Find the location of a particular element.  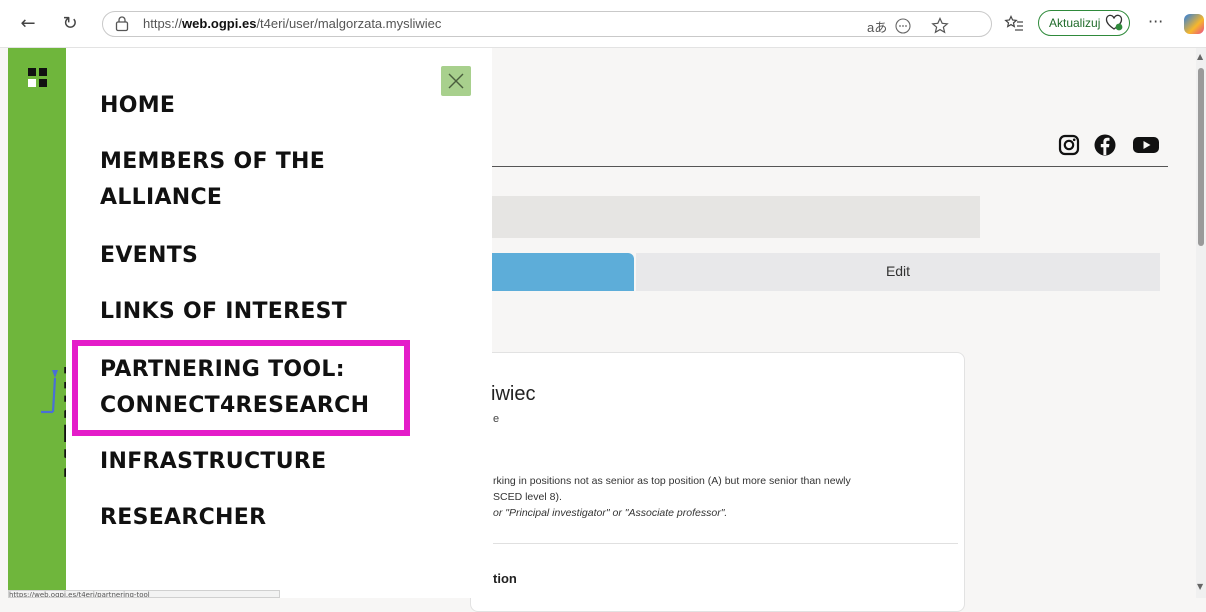

scroll-up-arrow-icon: ▲ is located at coordinates (1200, 56).